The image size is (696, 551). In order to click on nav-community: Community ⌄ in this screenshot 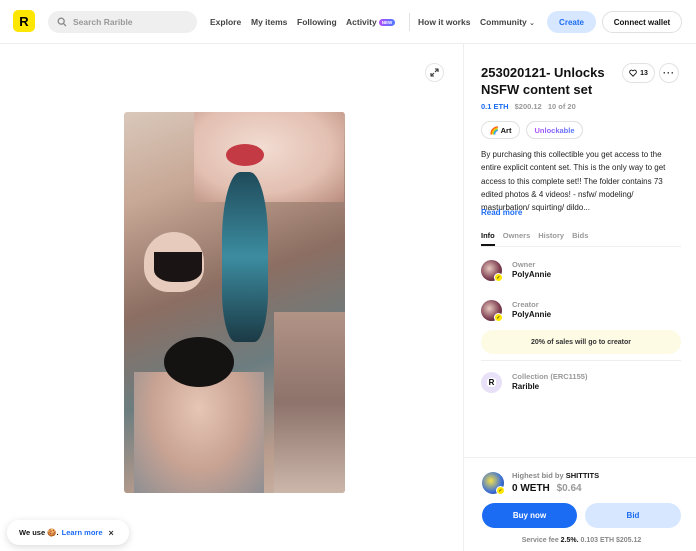, I will do `click(507, 22)`.